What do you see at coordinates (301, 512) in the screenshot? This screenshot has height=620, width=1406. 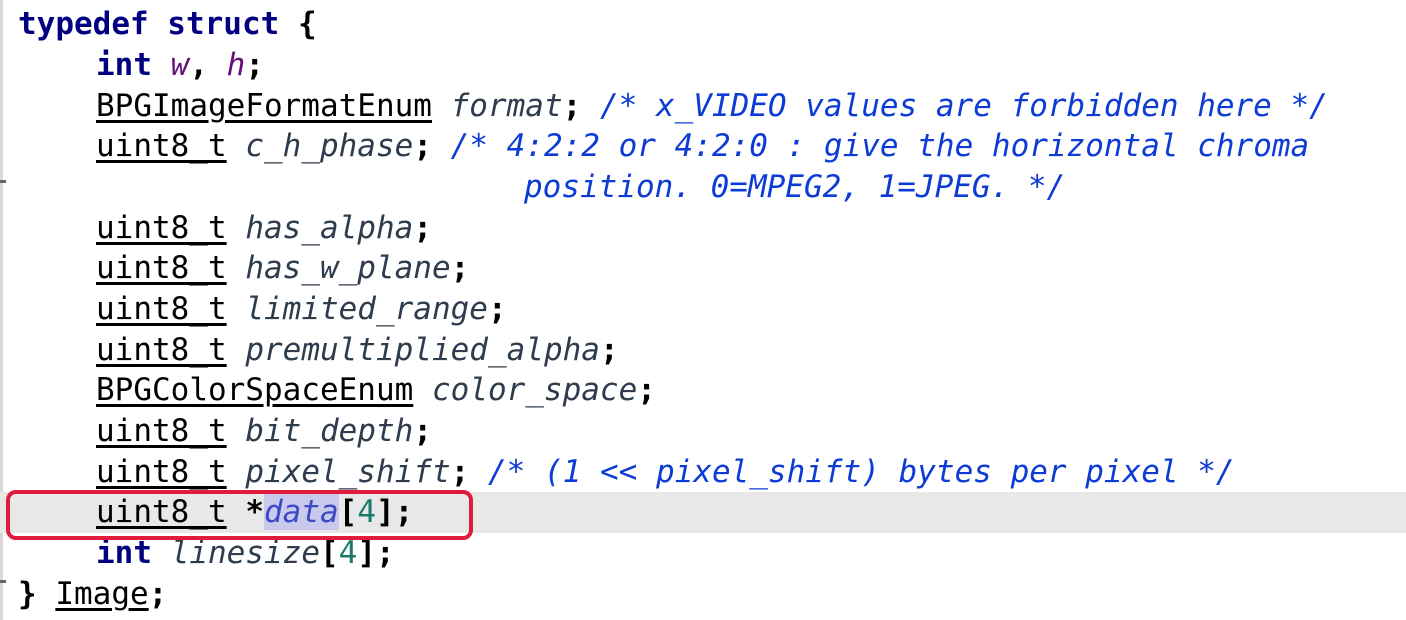 I see `selected-field-name: data` at bounding box center [301, 512].